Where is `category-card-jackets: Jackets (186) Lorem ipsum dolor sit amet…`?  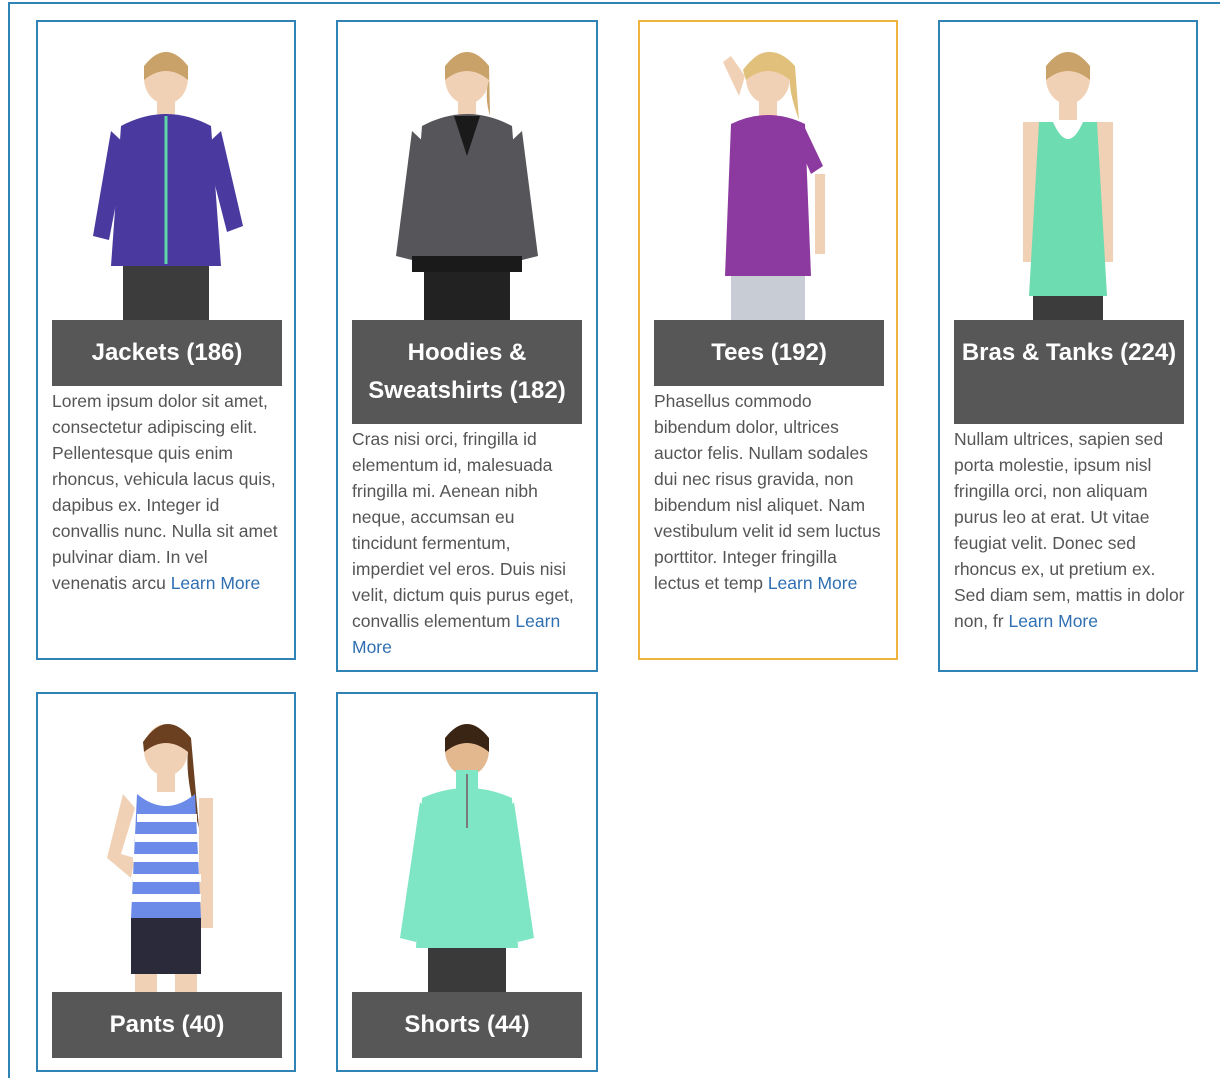 category-card-jackets: Jackets (186) Lorem ipsum dolor sit amet… is located at coordinates (166, 340).